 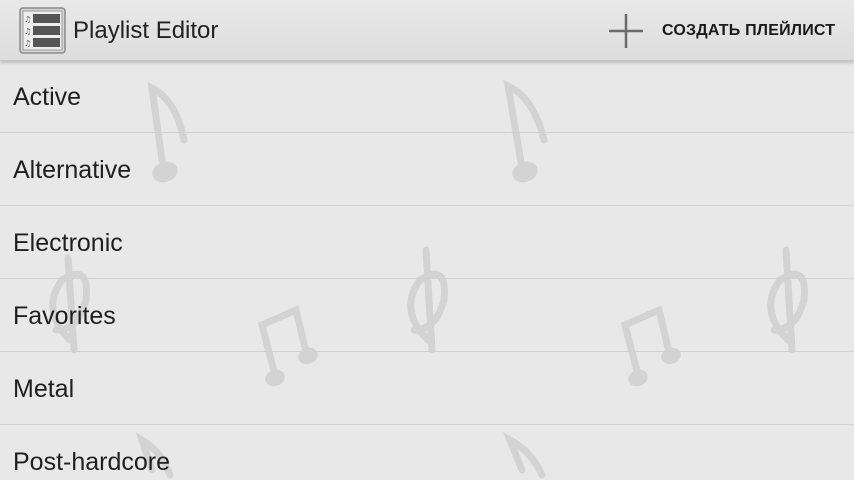 What do you see at coordinates (44, 389) in the screenshot?
I see `list-item-label: Metal` at bounding box center [44, 389].